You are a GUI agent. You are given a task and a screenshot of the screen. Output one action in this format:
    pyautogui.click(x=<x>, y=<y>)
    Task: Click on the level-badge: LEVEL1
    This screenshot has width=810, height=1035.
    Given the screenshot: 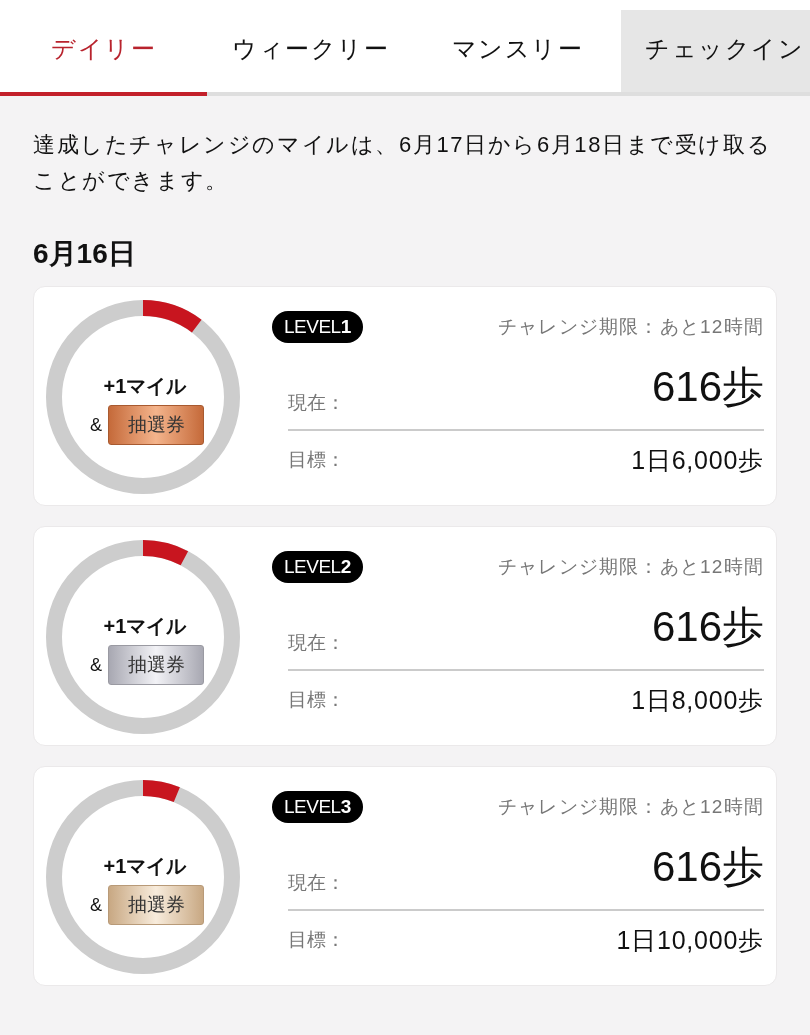 What is the action you would take?
    pyautogui.click(x=317, y=327)
    